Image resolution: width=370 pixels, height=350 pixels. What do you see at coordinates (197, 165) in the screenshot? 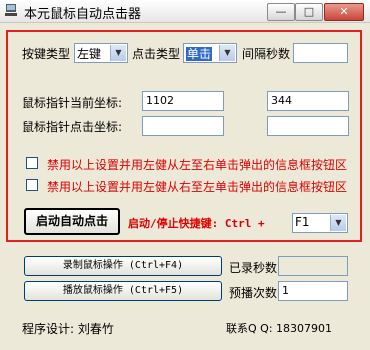
I see `option-1-label: 禁用以上设置并用左健从左至右单击弹出的信息框按钮区` at bounding box center [197, 165].